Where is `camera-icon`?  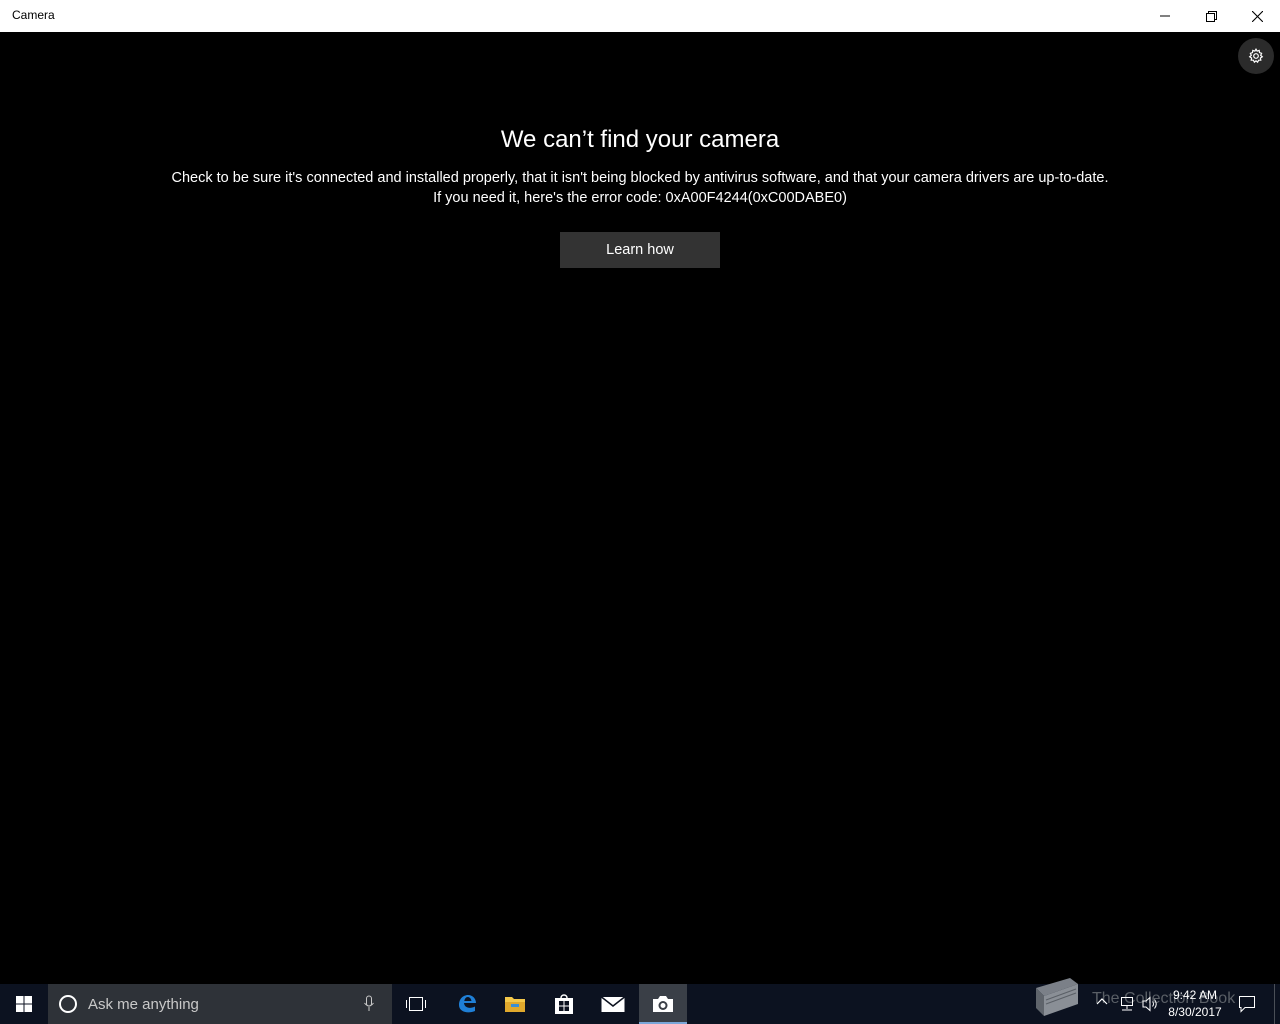 camera-icon is located at coordinates (663, 1004).